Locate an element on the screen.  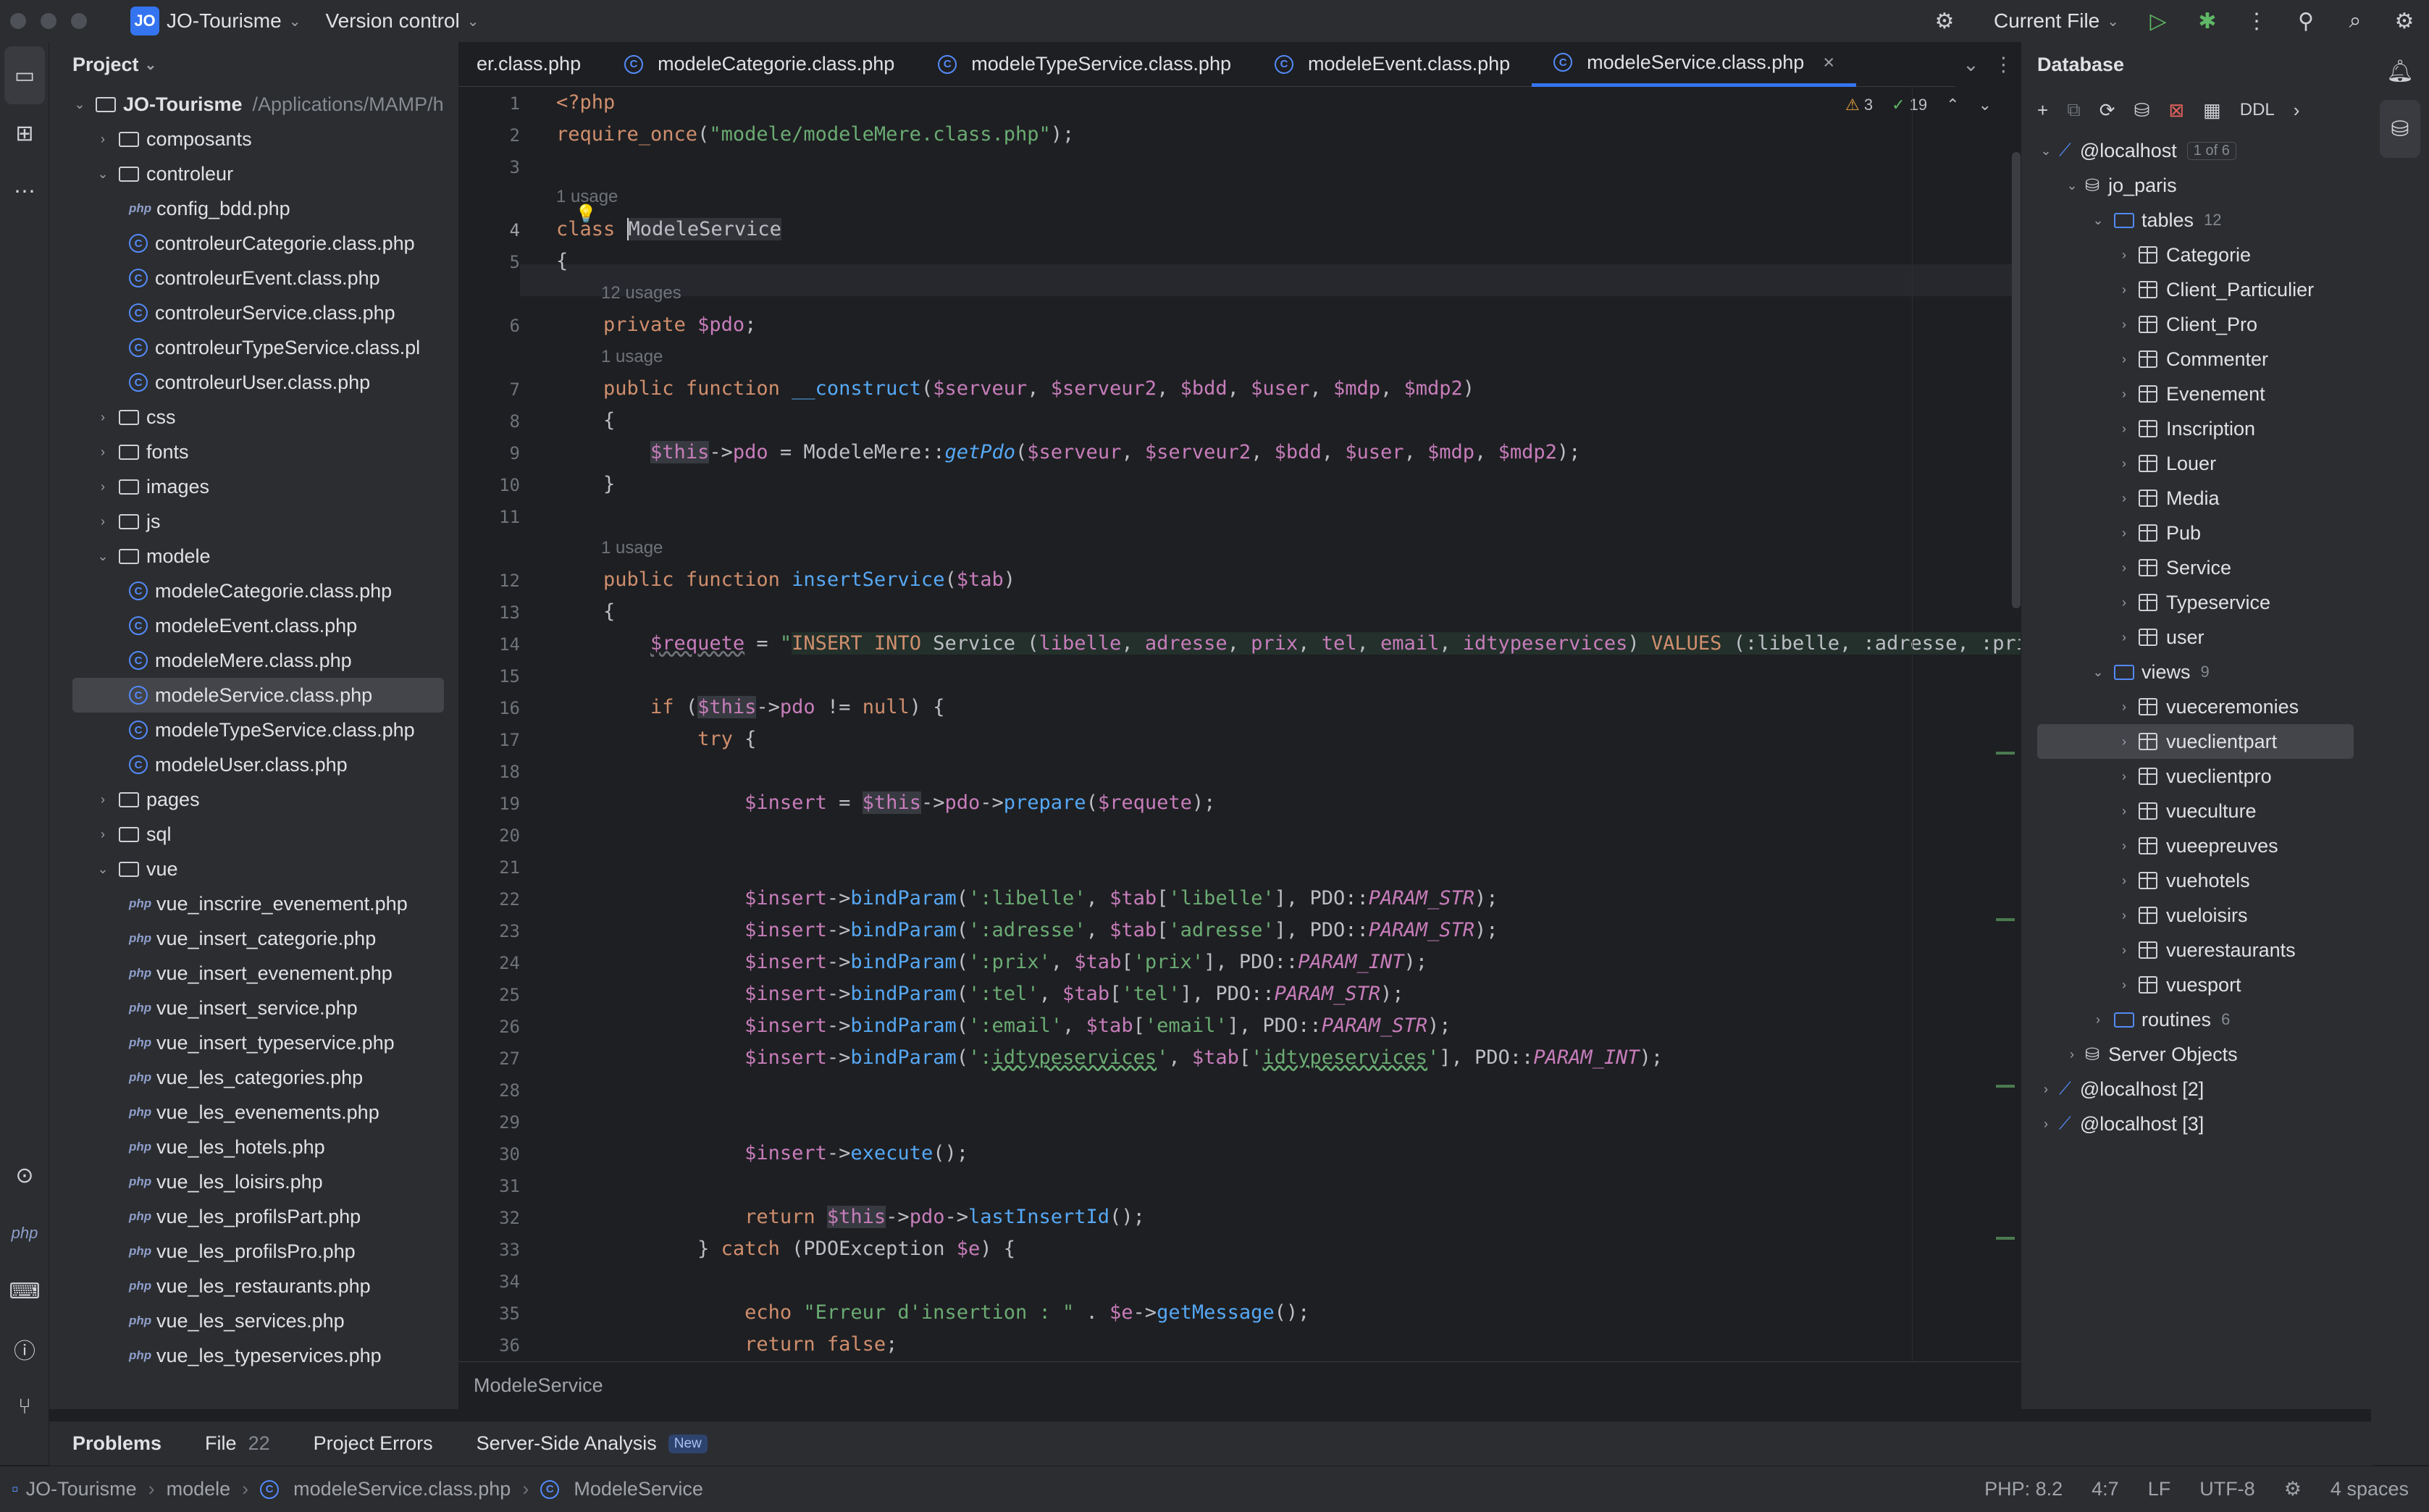
php-icon: php is located at coordinates (24, 1233).